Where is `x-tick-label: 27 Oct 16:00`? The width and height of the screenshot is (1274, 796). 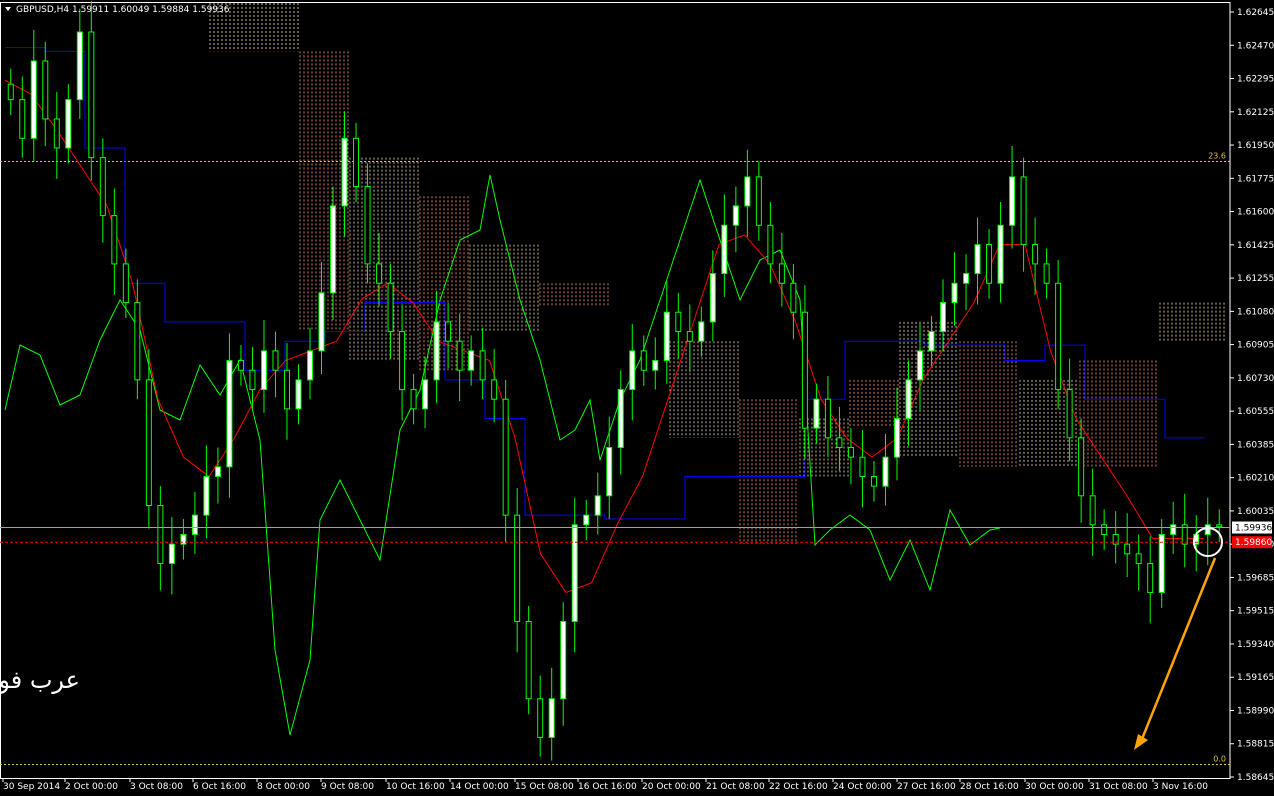
x-tick-label: 27 Oct 16:00 is located at coordinates (926, 787).